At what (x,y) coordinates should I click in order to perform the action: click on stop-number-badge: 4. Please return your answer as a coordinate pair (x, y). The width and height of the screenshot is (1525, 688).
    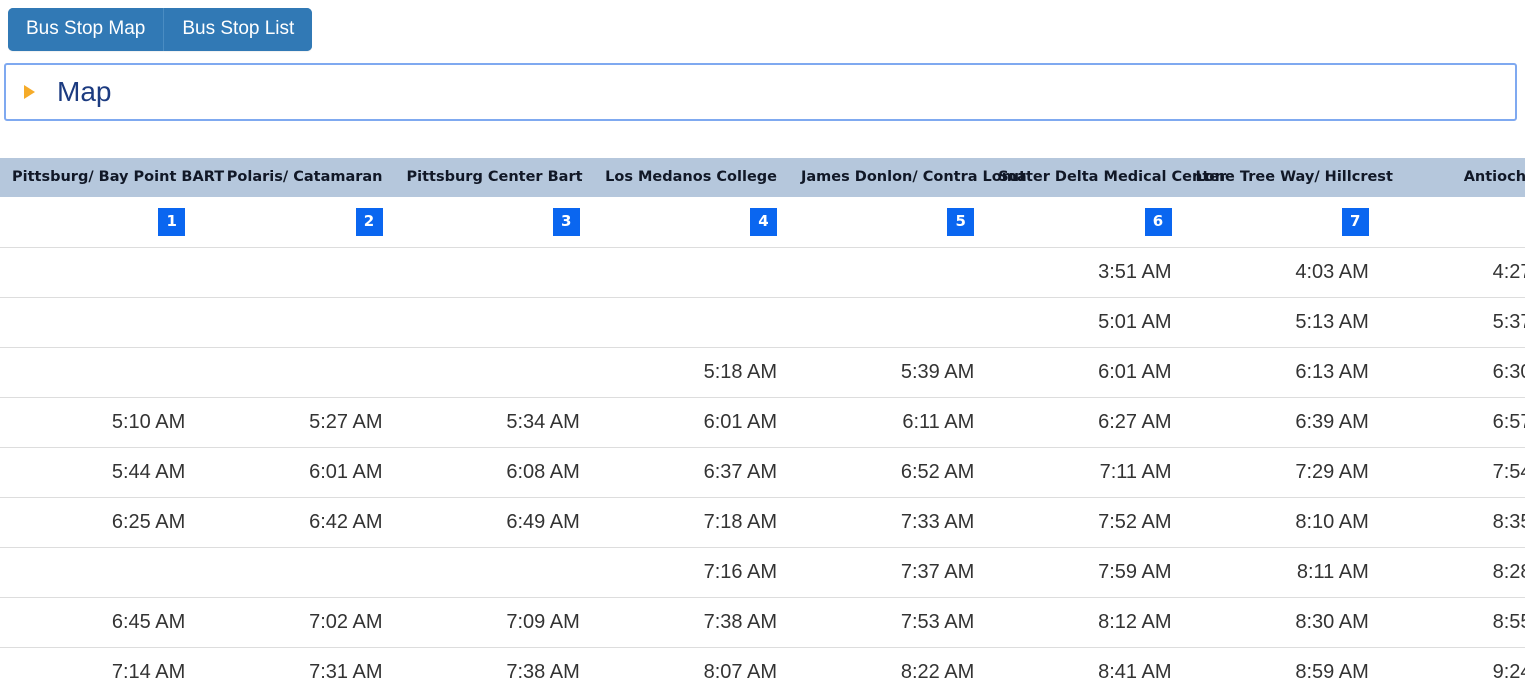
    Looking at the image, I should click on (763, 221).